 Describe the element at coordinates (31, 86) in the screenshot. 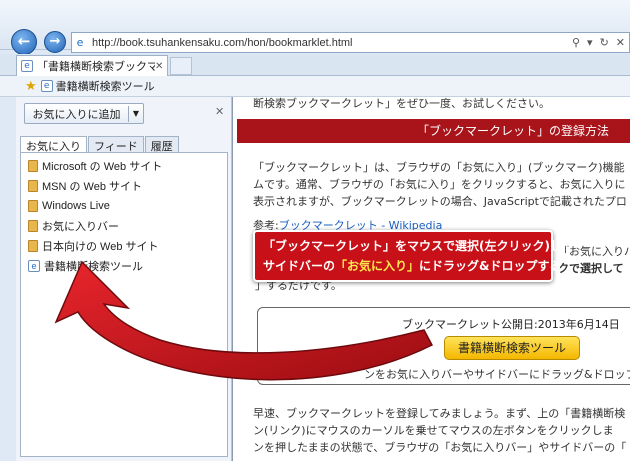

I see `favorites-star-icon: ★` at that location.